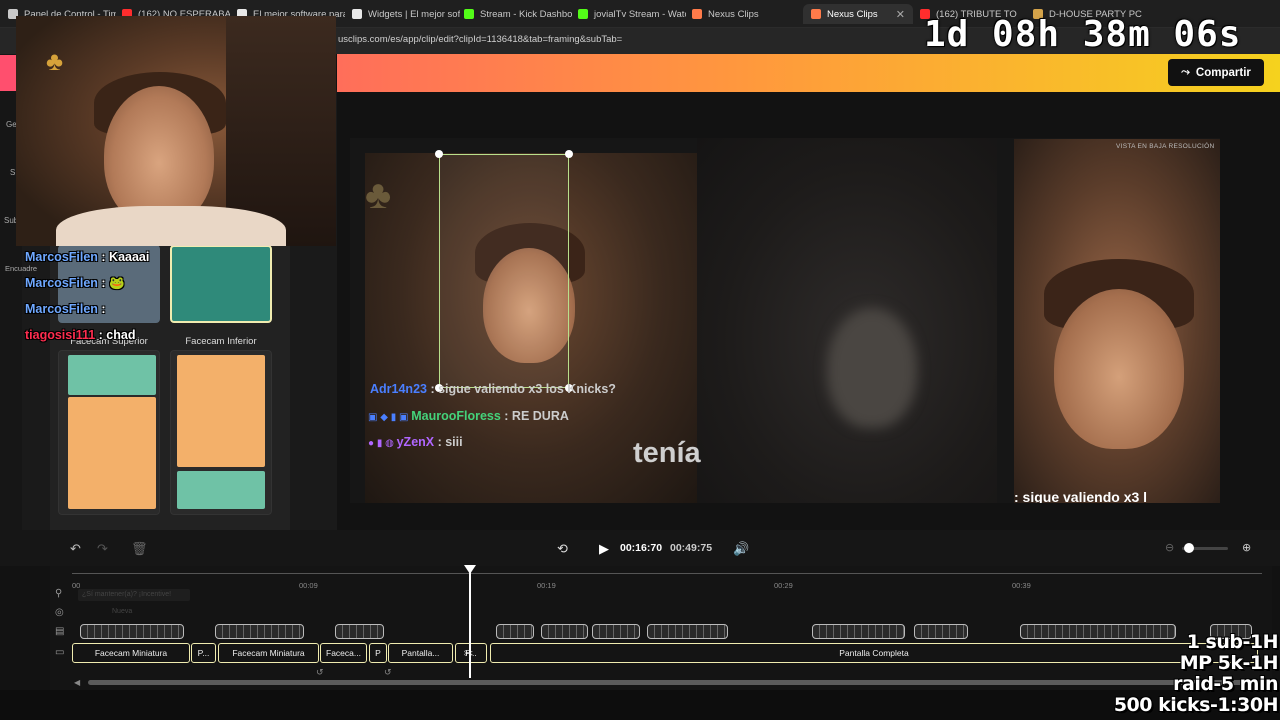 The width and height of the screenshot is (1280, 720). What do you see at coordinates (109, 432) in the screenshot?
I see `layout-card-facecam-superior` at bounding box center [109, 432].